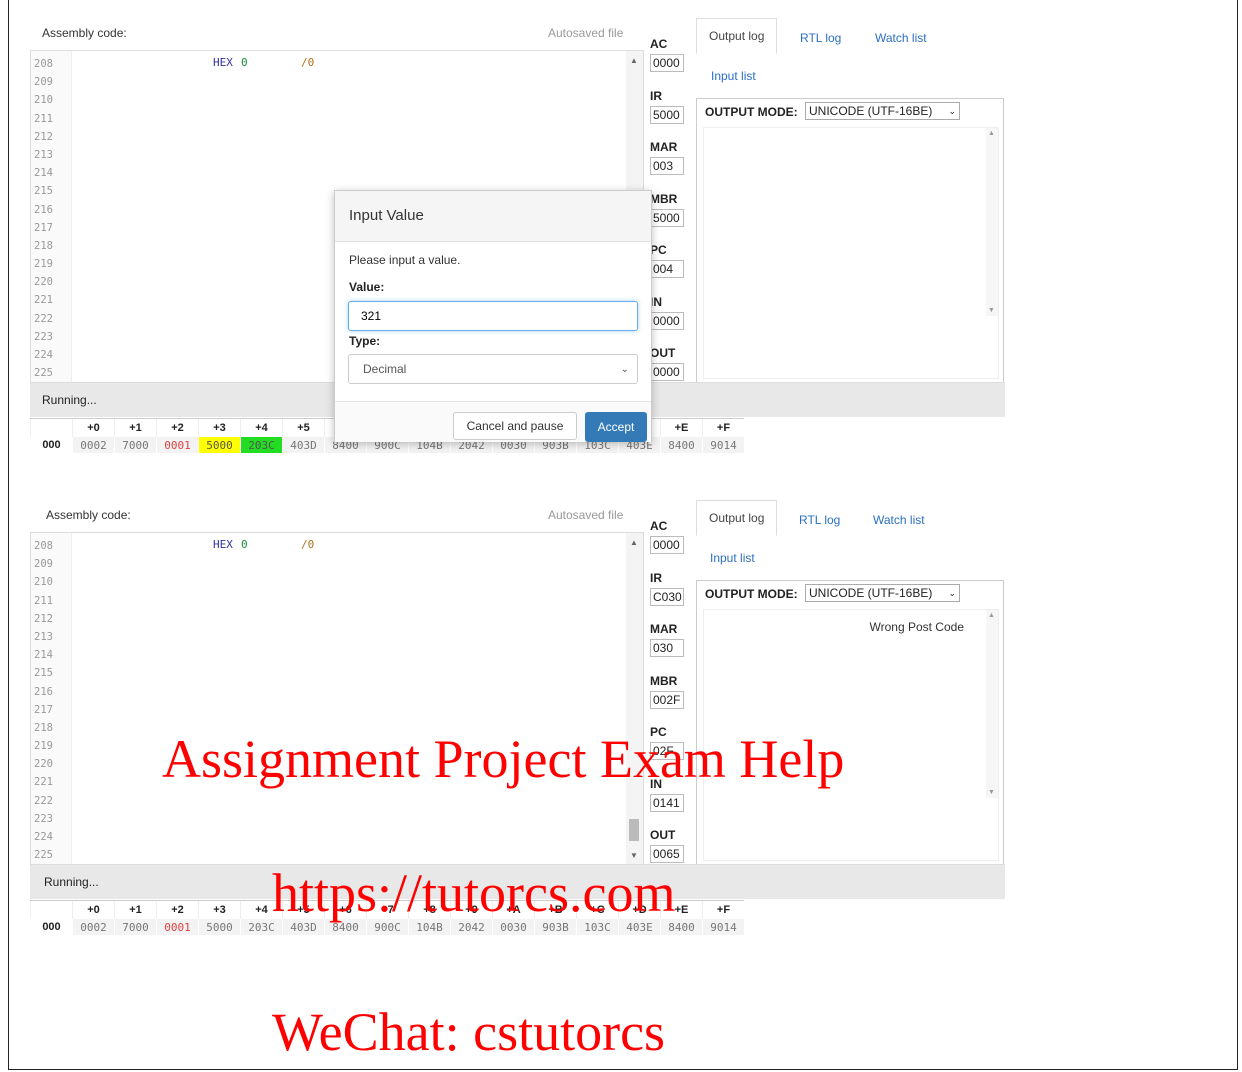  Describe the element at coordinates (634, 699) in the screenshot. I see `editor-scrollbar: ▲ ▼` at that location.